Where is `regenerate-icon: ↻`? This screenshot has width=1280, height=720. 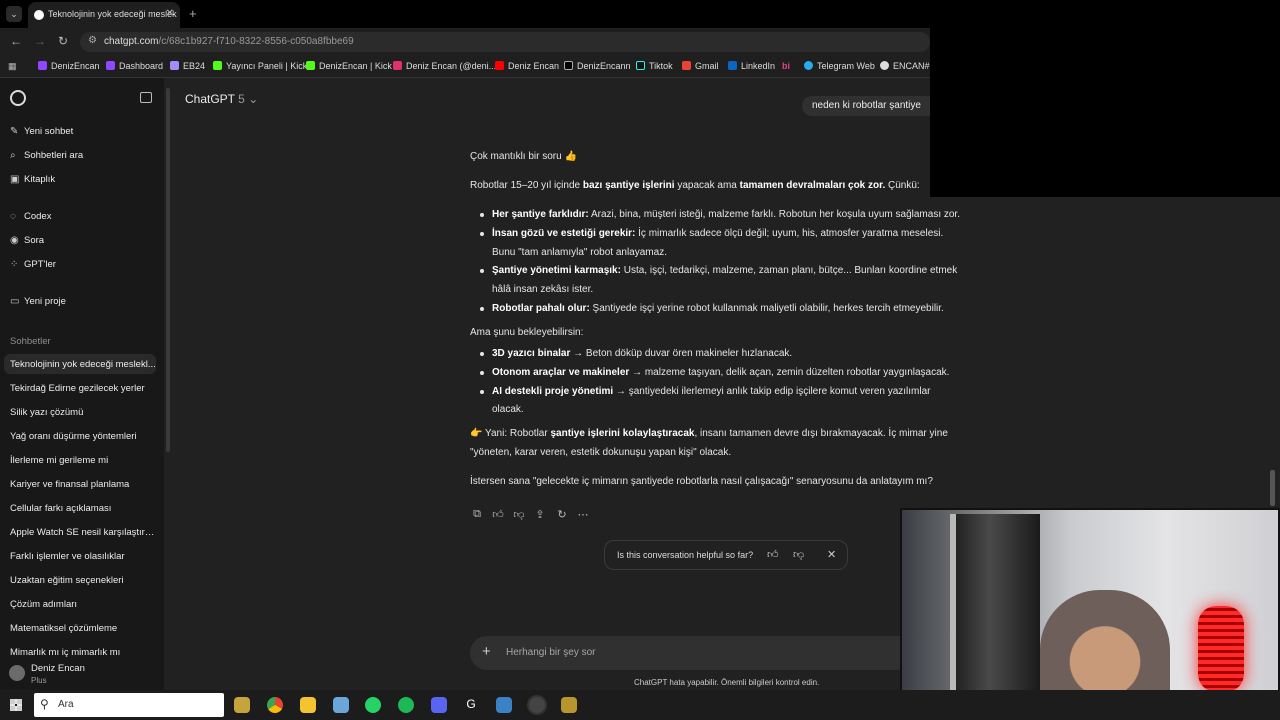 regenerate-icon: ↻ is located at coordinates (562, 514).